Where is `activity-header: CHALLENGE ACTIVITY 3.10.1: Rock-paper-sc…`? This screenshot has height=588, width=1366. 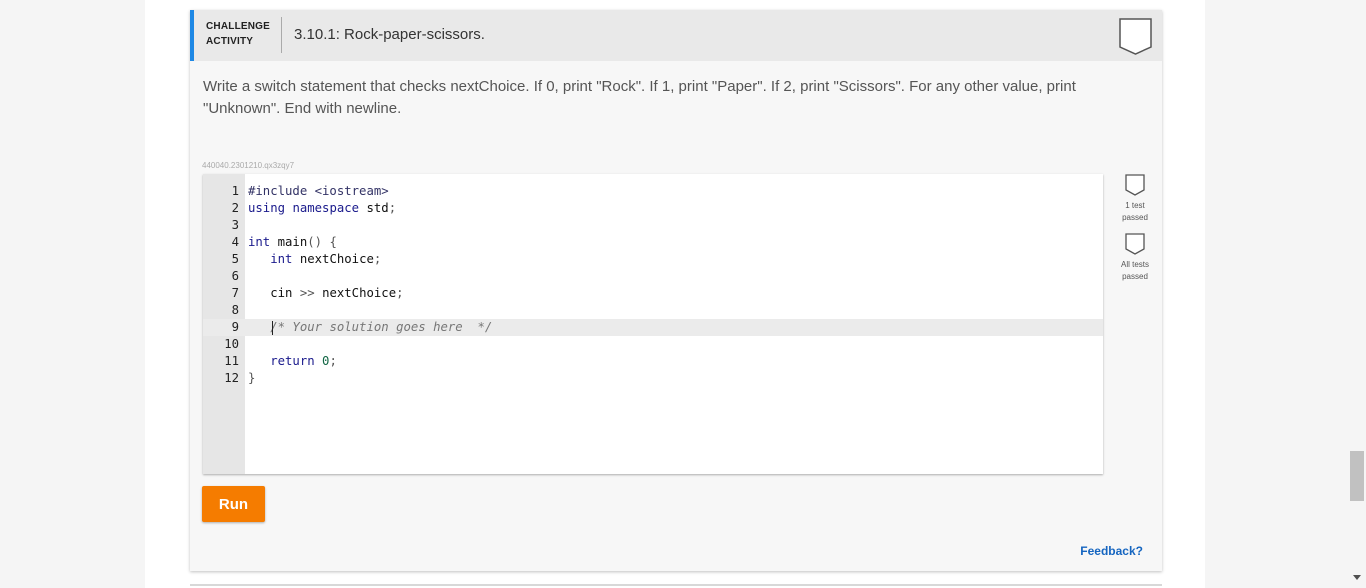
activity-header: CHALLENGE ACTIVITY 3.10.1: Rock-paper-sc… is located at coordinates (676, 35).